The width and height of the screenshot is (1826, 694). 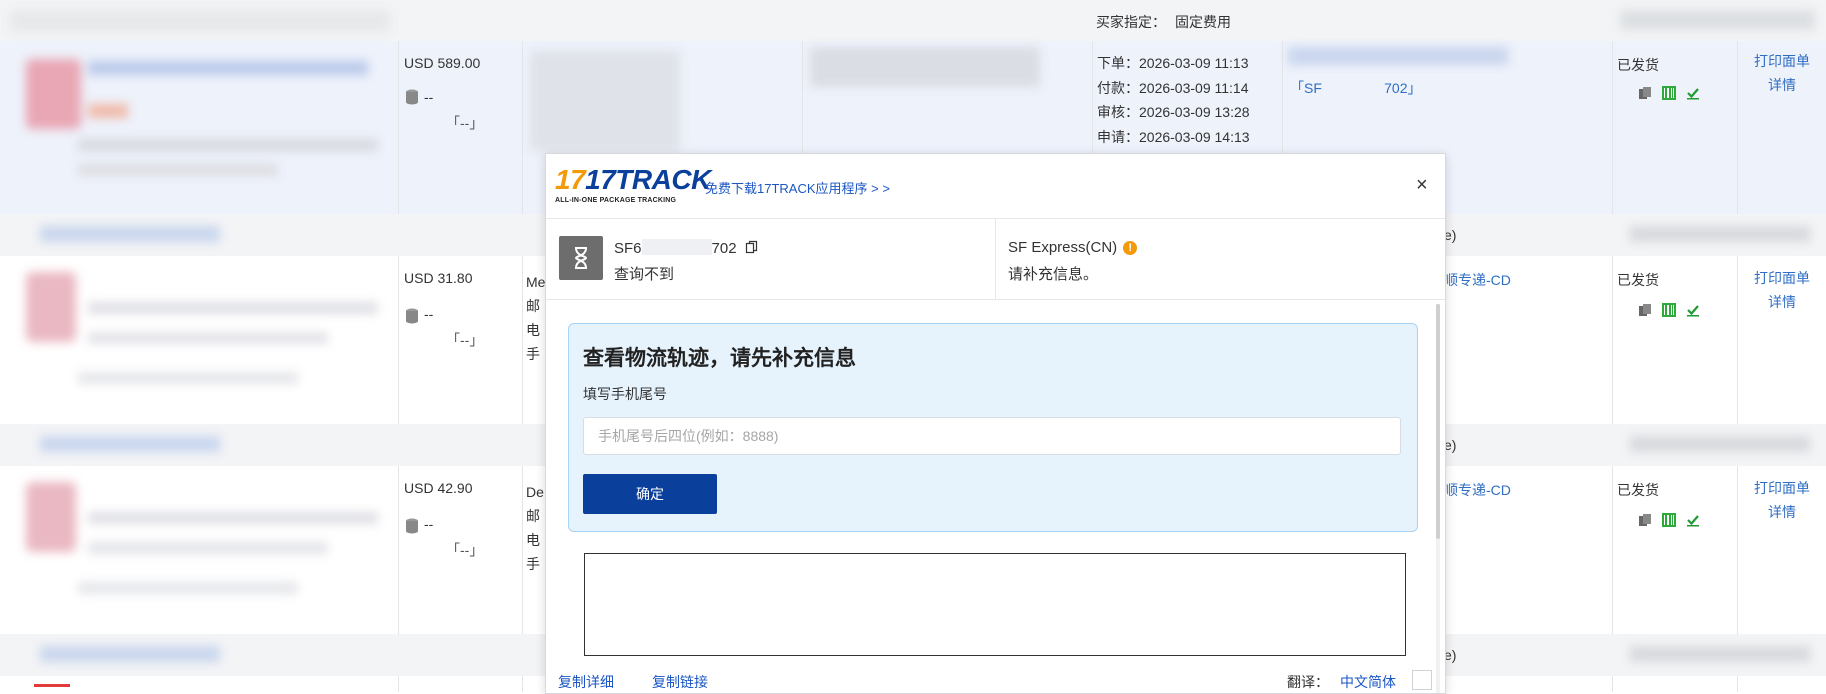 I want to click on date-ordered: 下单：2026-03-09 11:13, so click(x=1173, y=63).